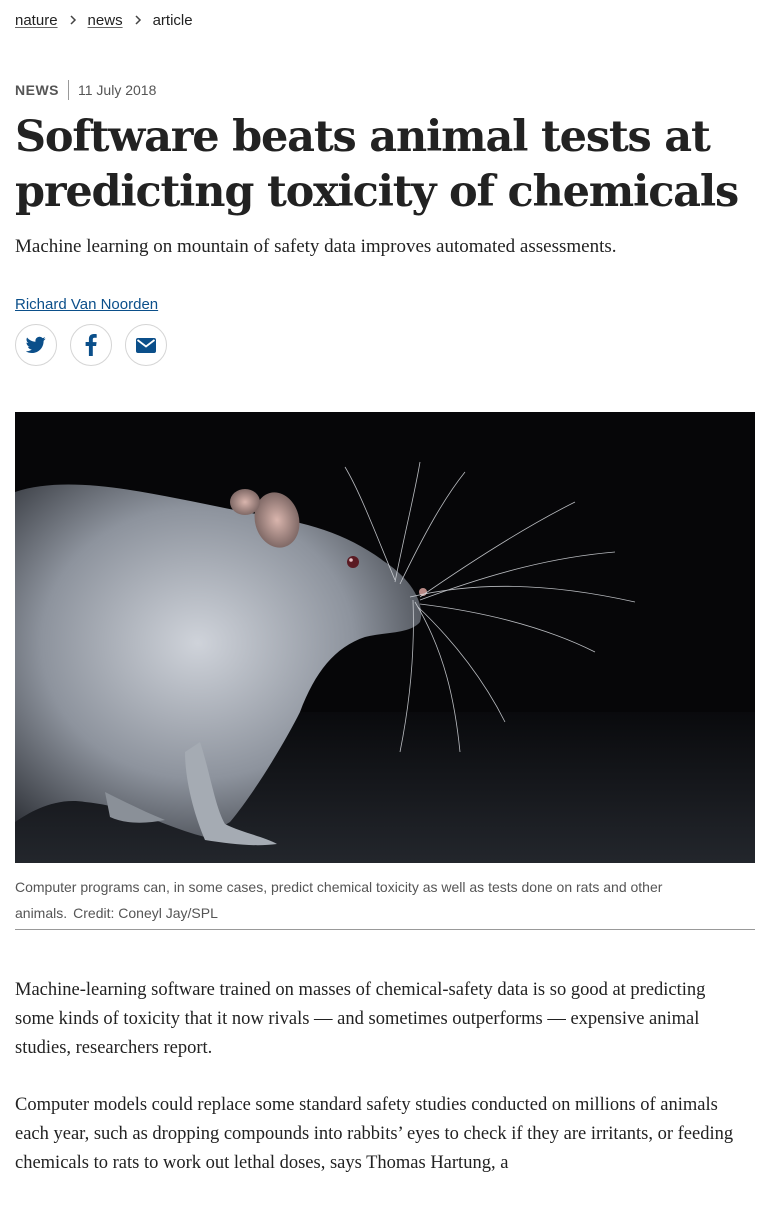  Describe the element at coordinates (172, 20) in the screenshot. I see `breadcrumb-current: article` at that location.